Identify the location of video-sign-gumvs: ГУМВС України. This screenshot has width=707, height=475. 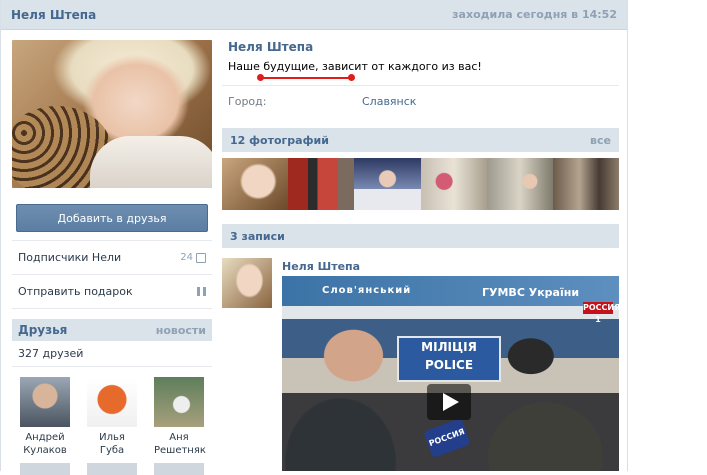
(531, 292).